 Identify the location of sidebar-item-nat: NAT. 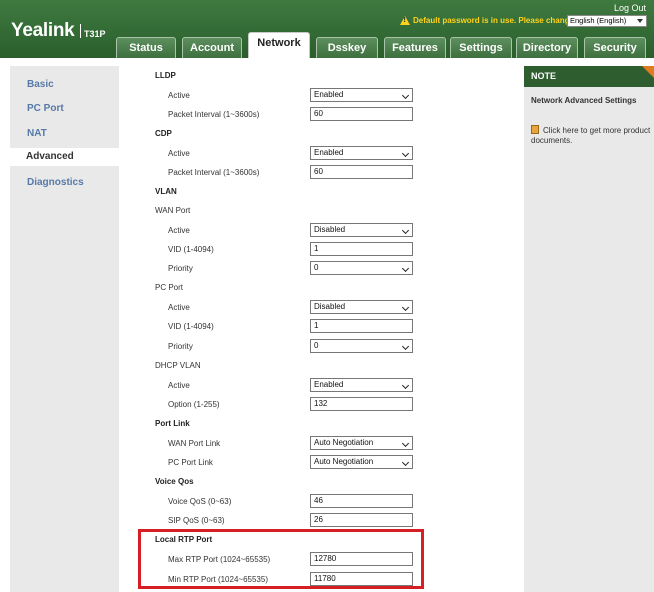
(37, 133).